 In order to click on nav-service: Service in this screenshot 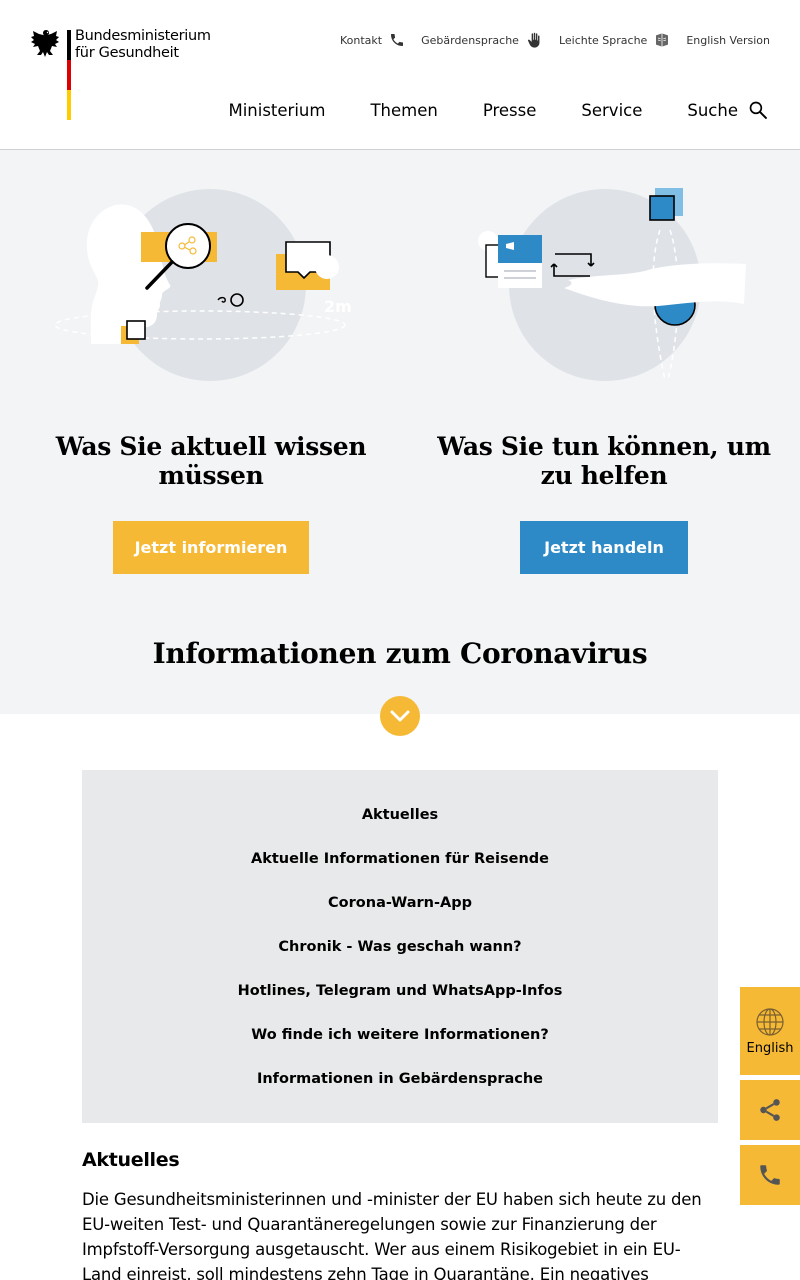, I will do `click(611, 110)`.